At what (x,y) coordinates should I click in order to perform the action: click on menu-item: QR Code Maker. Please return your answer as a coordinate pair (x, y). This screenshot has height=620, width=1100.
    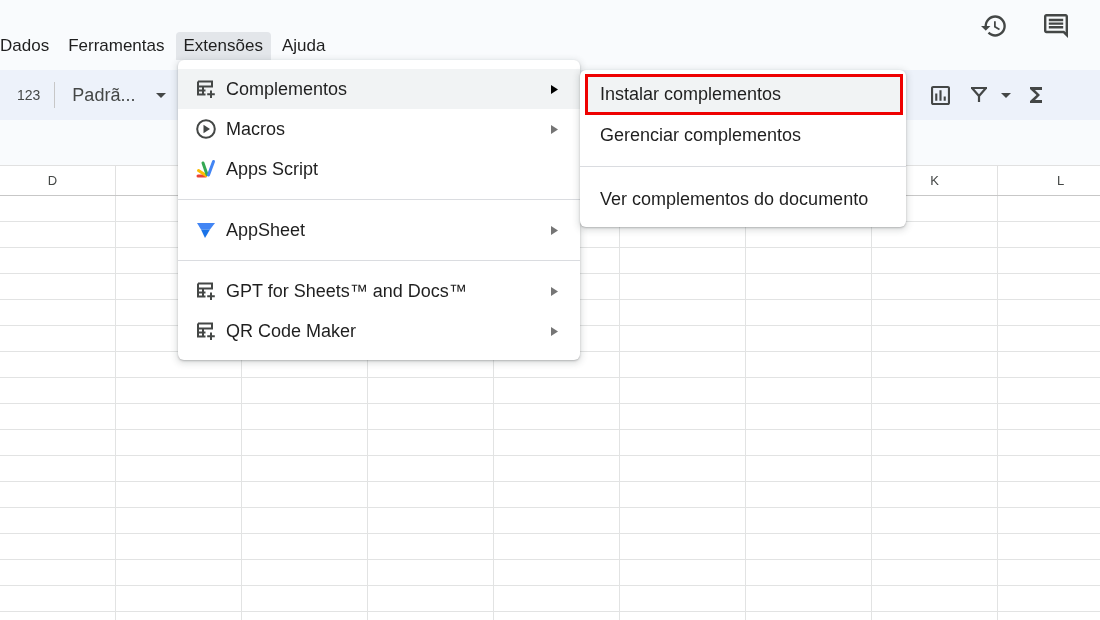
    Looking at the image, I should click on (379, 331).